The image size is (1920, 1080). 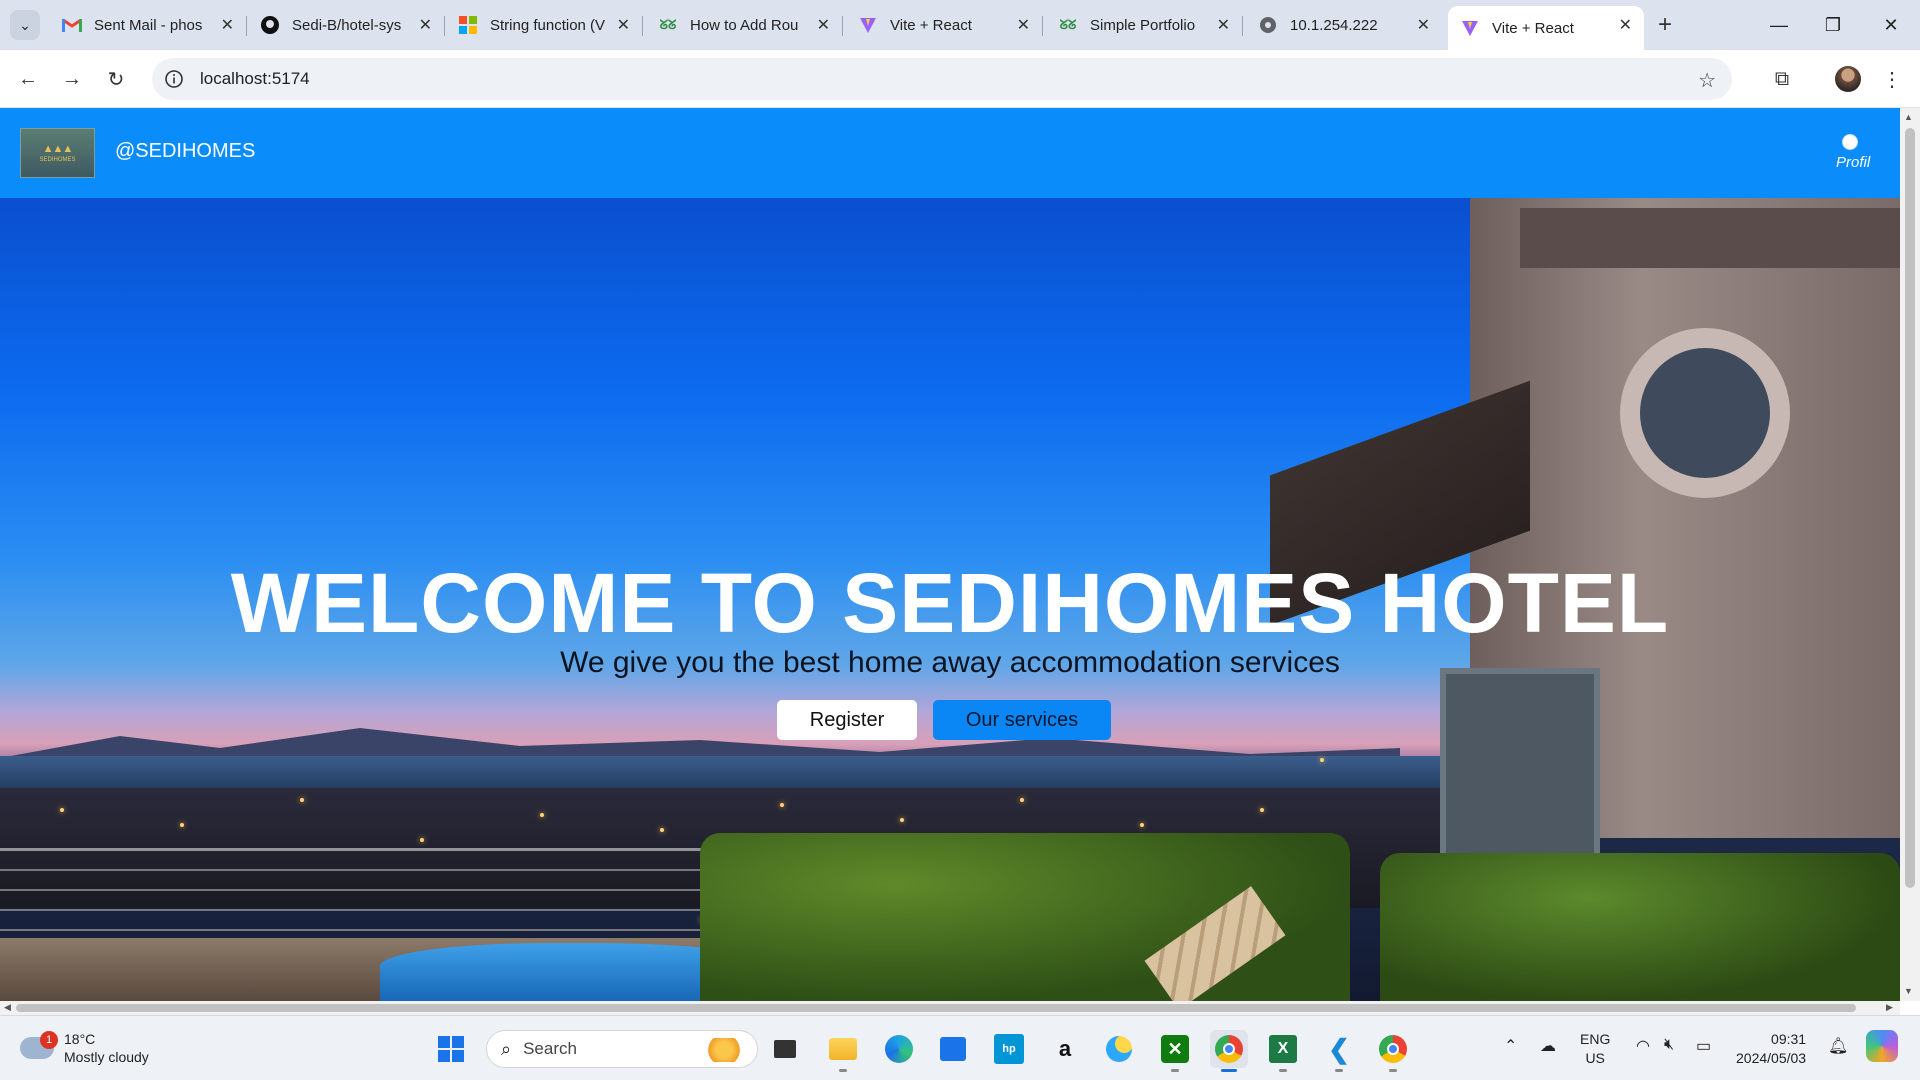 I want to click on restore-button: ❐, so click(x=1833, y=25).